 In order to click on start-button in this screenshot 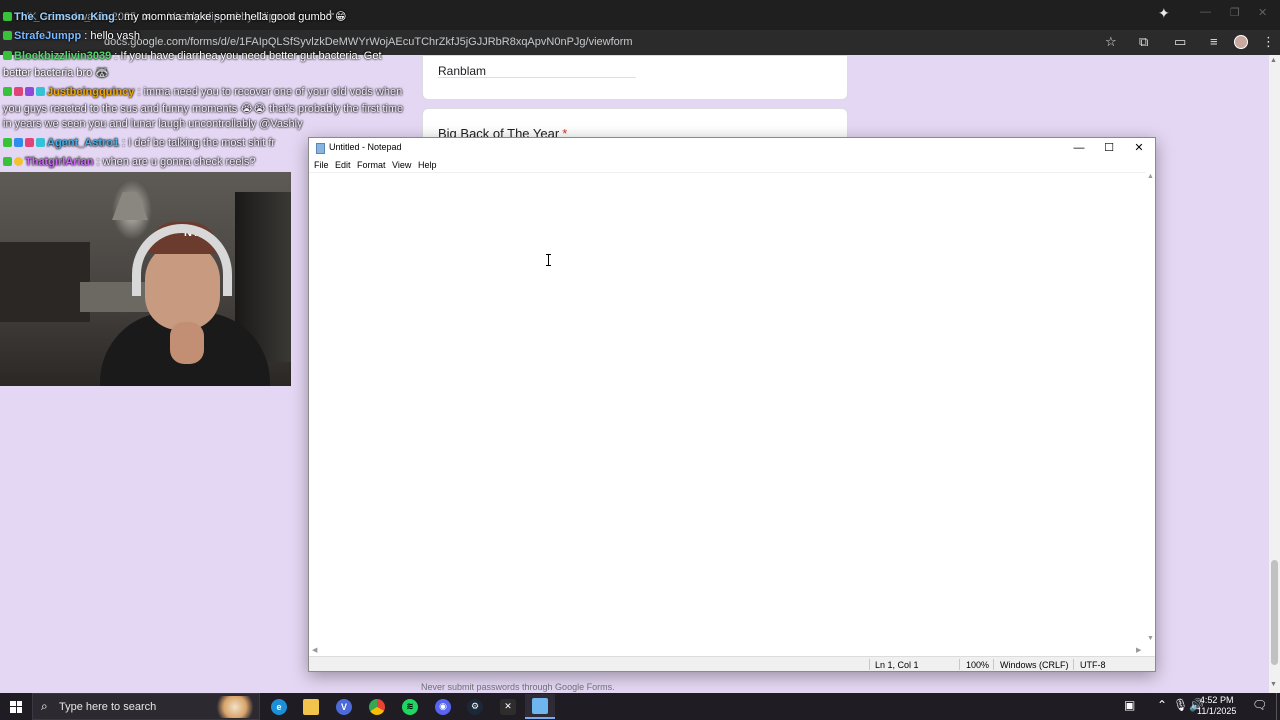, I will do `click(16, 706)`.